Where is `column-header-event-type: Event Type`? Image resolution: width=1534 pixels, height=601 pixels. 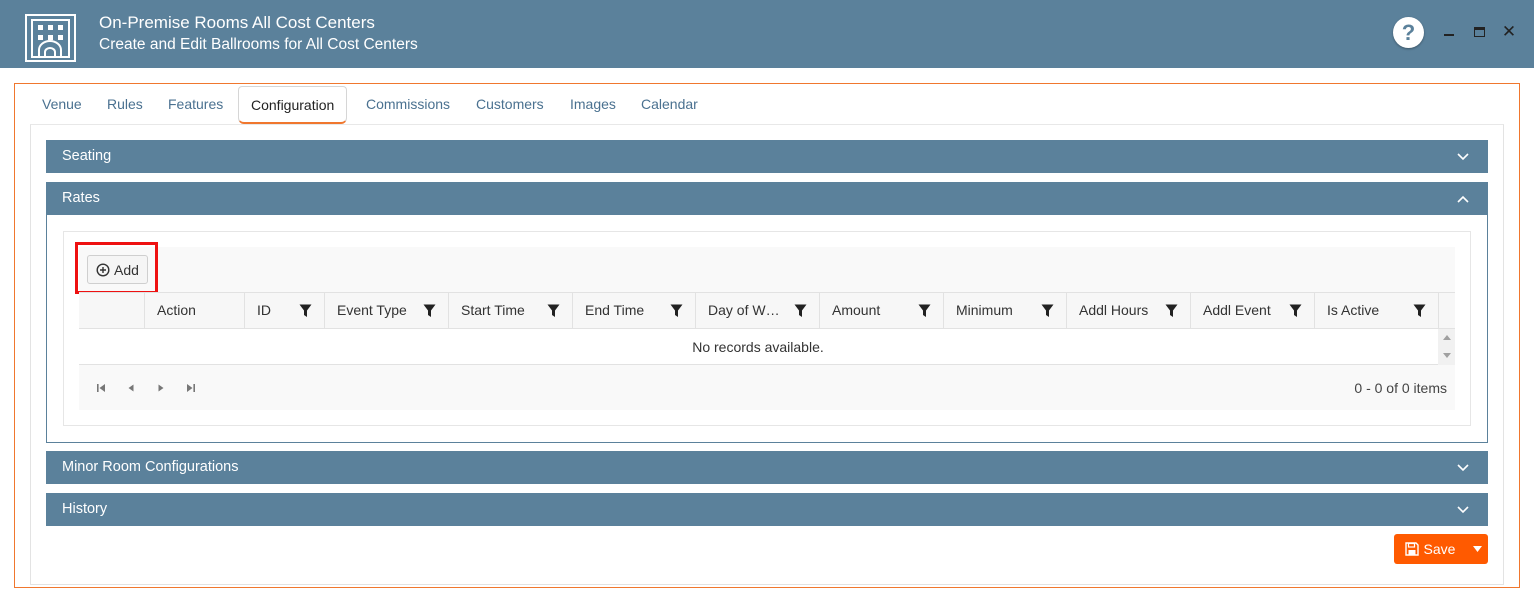 column-header-event-type: Event Type is located at coordinates (386, 311).